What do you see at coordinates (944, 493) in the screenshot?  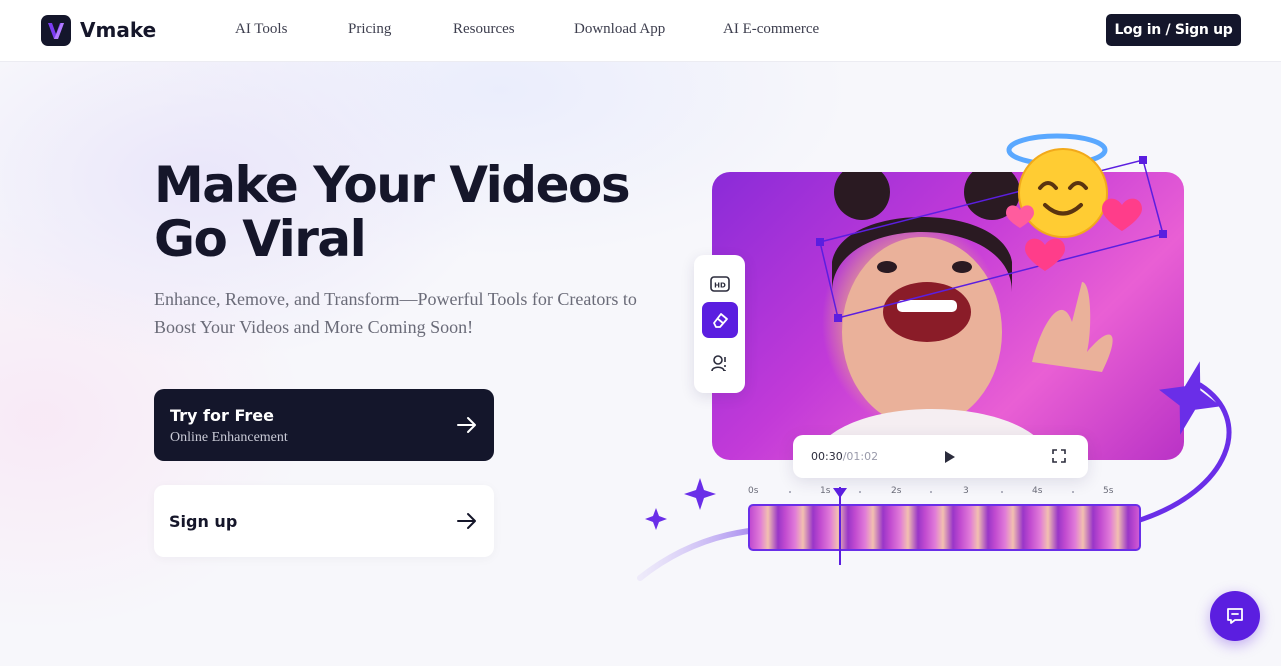 I see `timeline-ruler: 0s 1s 2s 3 4s 5s` at bounding box center [944, 493].